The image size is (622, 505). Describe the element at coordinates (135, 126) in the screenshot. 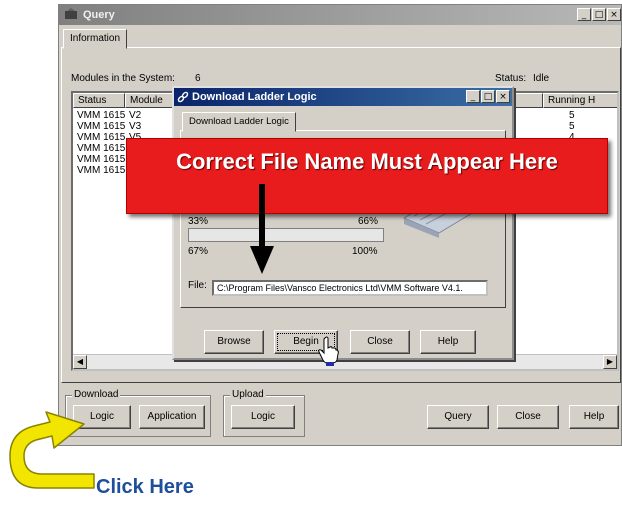

I see `row-module: V3` at that location.